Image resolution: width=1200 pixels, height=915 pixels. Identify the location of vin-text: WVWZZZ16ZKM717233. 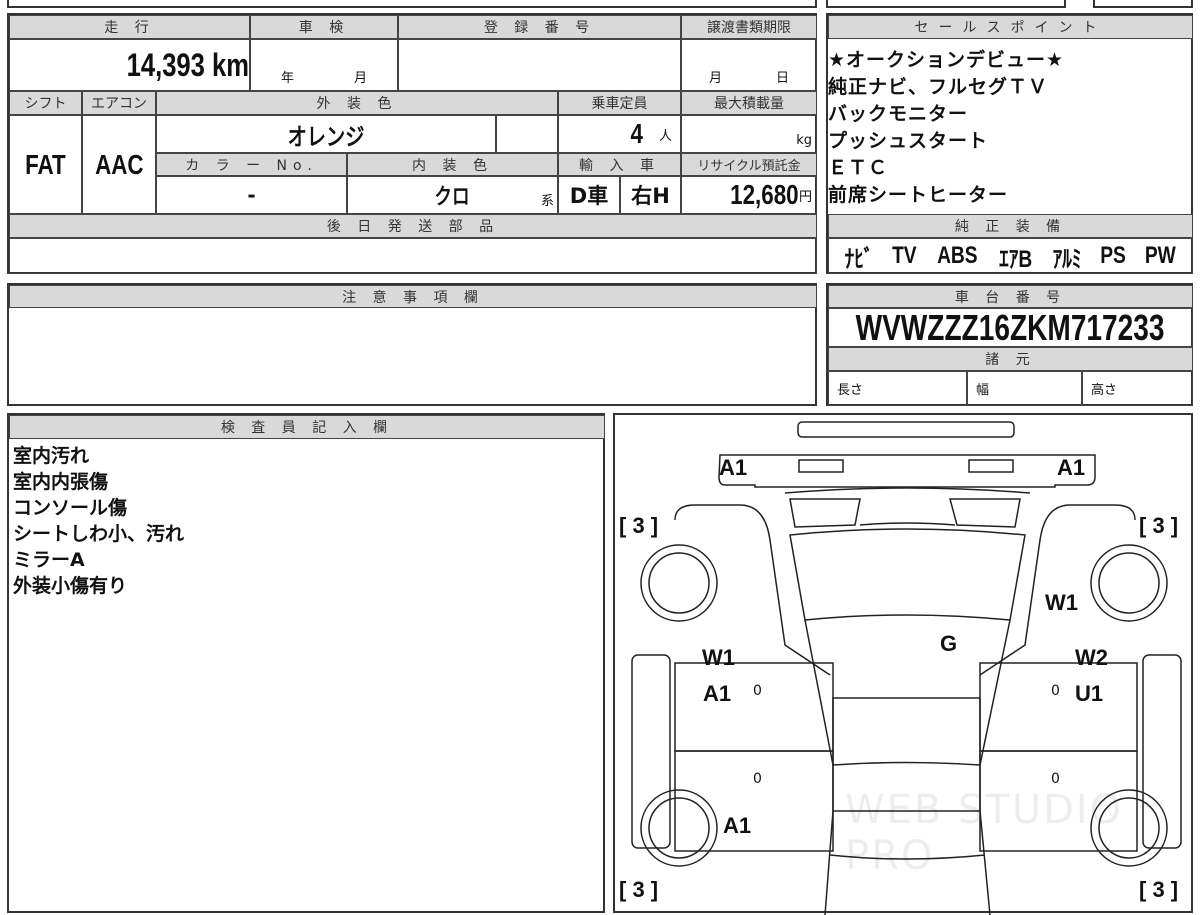
(1010, 327).